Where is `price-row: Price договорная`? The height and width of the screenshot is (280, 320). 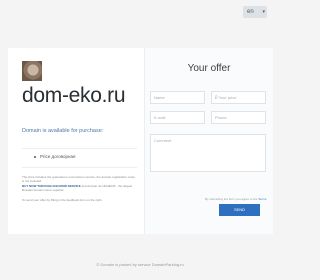
price-row: Price договорная is located at coordinates (79, 158).